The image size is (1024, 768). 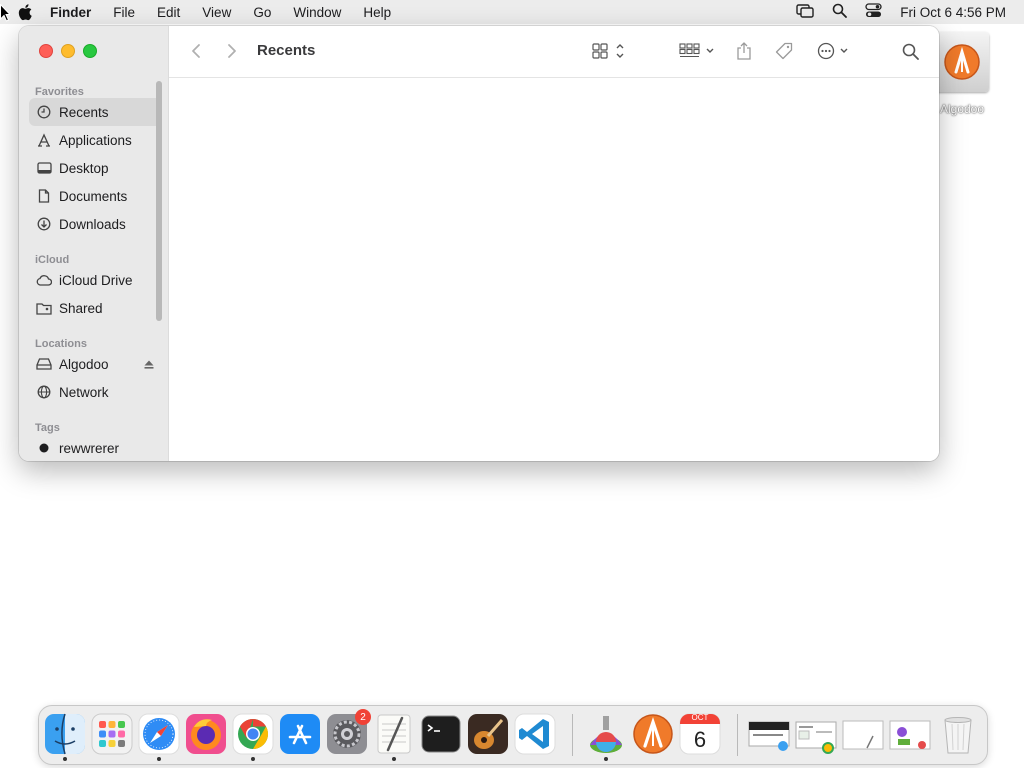 What do you see at coordinates (159, 201) in the screenshot?
I see `sidebar-scrollbar` at bounding box center [159, 201].